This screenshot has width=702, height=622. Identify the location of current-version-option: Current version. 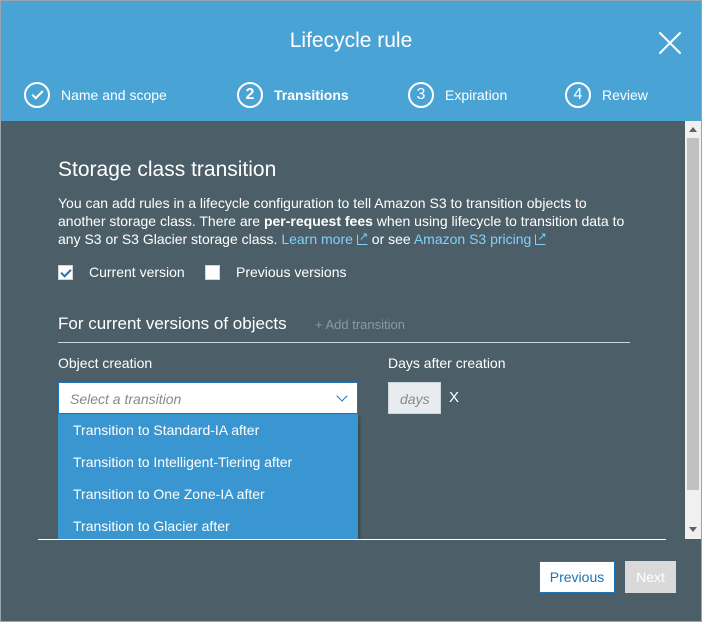
(121, 272).